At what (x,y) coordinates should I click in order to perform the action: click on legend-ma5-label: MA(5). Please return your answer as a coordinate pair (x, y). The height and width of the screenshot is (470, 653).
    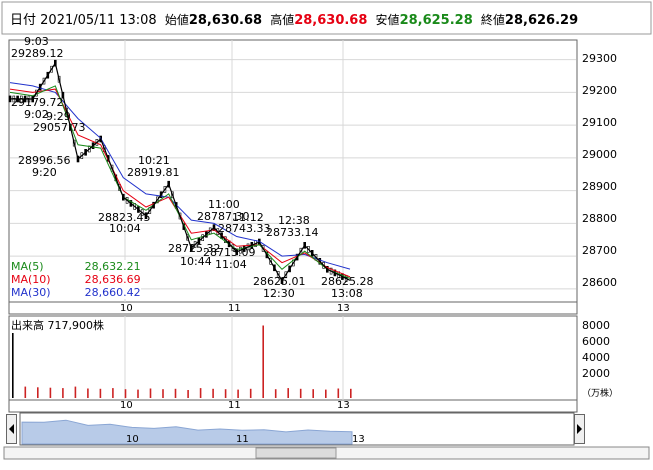
    Looking at the image, I should click on (27, 266).